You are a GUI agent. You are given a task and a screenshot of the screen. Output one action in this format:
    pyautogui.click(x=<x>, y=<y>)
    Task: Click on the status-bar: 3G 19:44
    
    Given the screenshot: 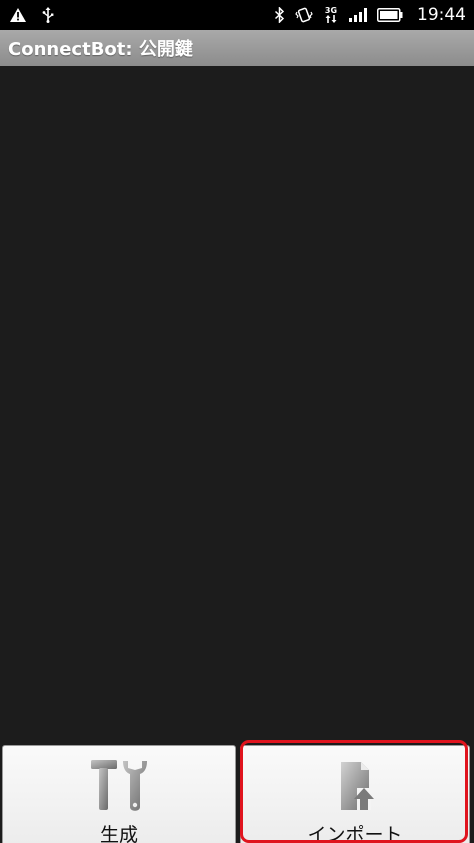 What is the action you would take?
    pyautogui.click(x=237, y=15)
    